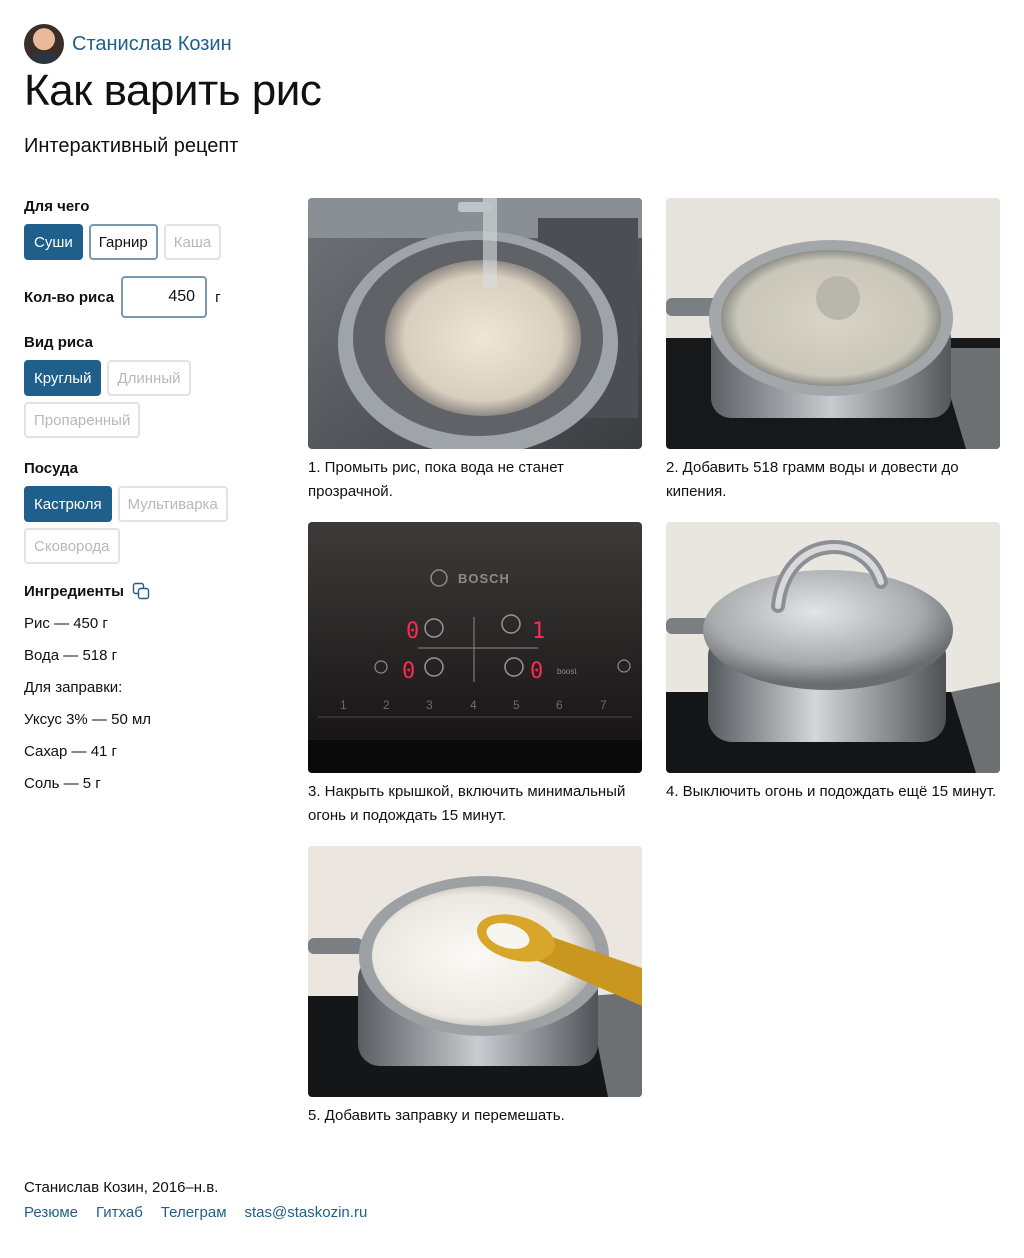 The height and width of the screenshot is (1258, 1024). I want to click on purpose-group: Для чего Суши Гарнир Каша, so click(154, 229).